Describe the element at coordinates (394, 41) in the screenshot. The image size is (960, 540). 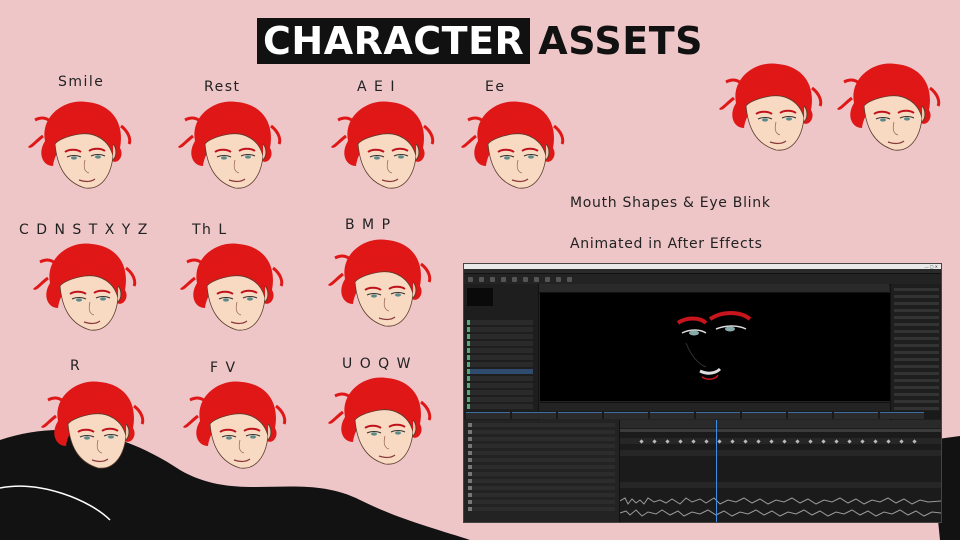
I see `title-highlighted: CHARACTER` at that location.